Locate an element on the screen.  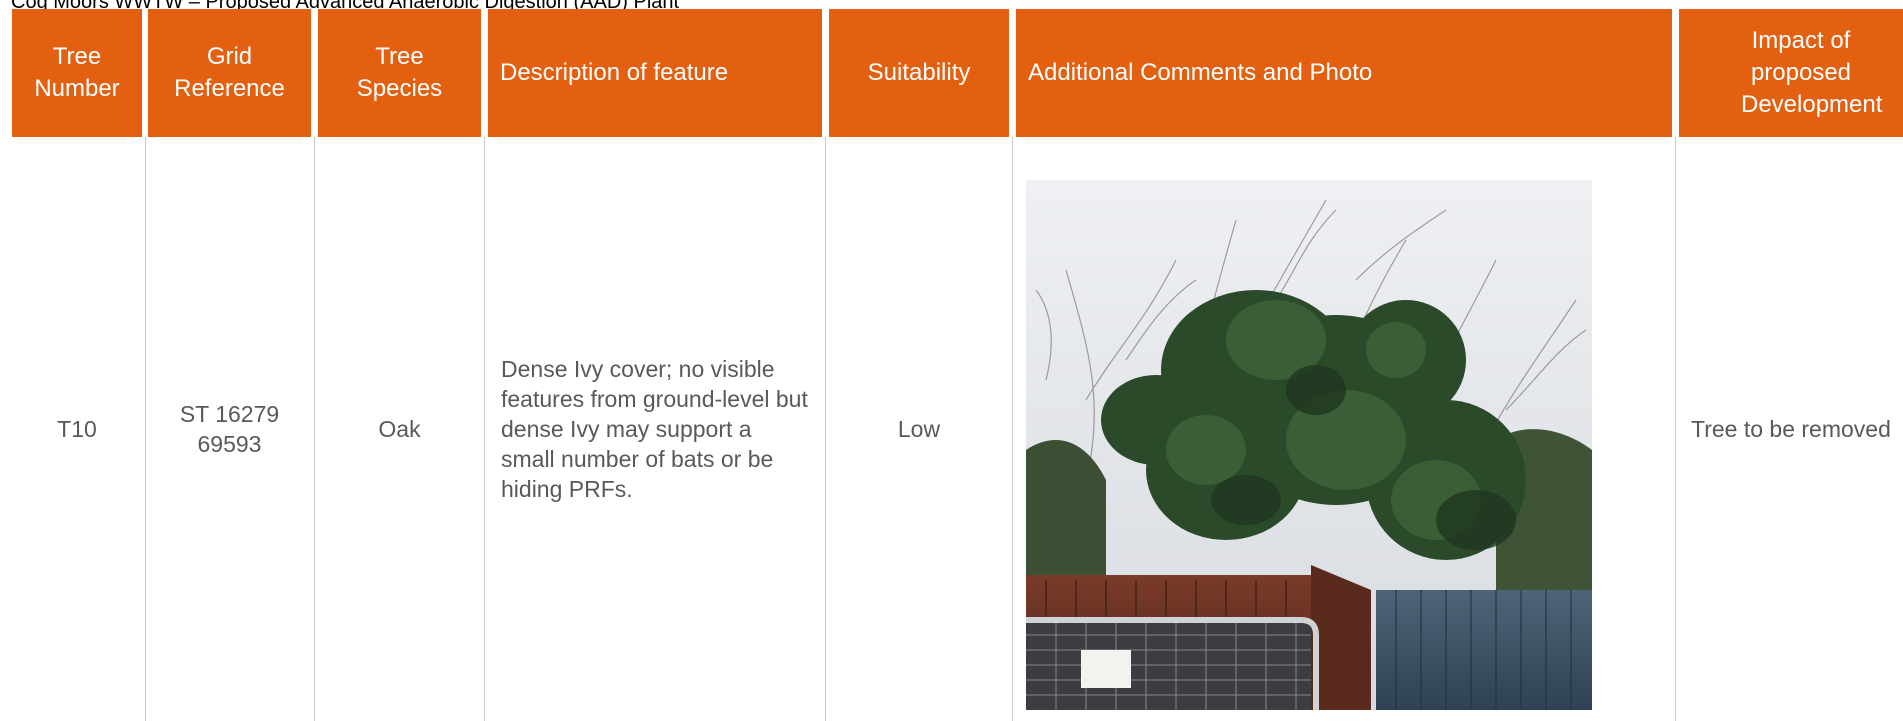
column-tree-species: Tree Species Oak is located at coordinates (399, 365).